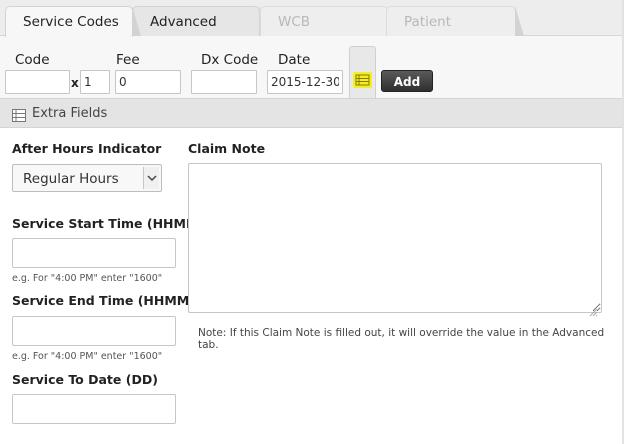 Image resolution: width=624 pixels, height=444 pixels. Describe the element at coordinates (103, 300) in the screenshot. I see `service-end-label: Service End Time (HHMM)` at that location.